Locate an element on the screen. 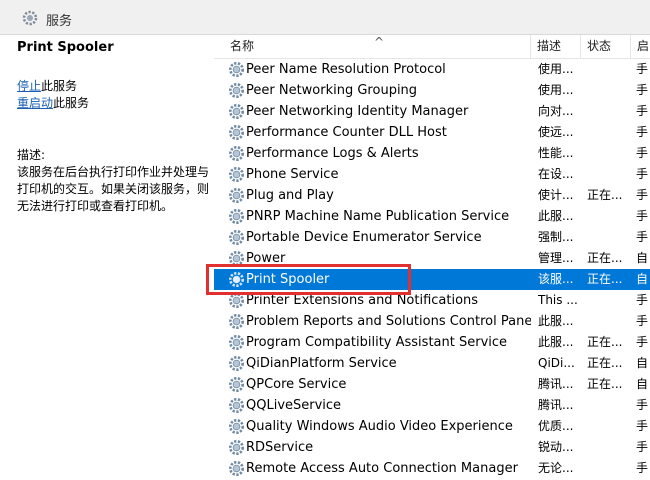 The image size is (650, 480). service-name: Performance Logs & Alerts is located at coordinates (332, 153).